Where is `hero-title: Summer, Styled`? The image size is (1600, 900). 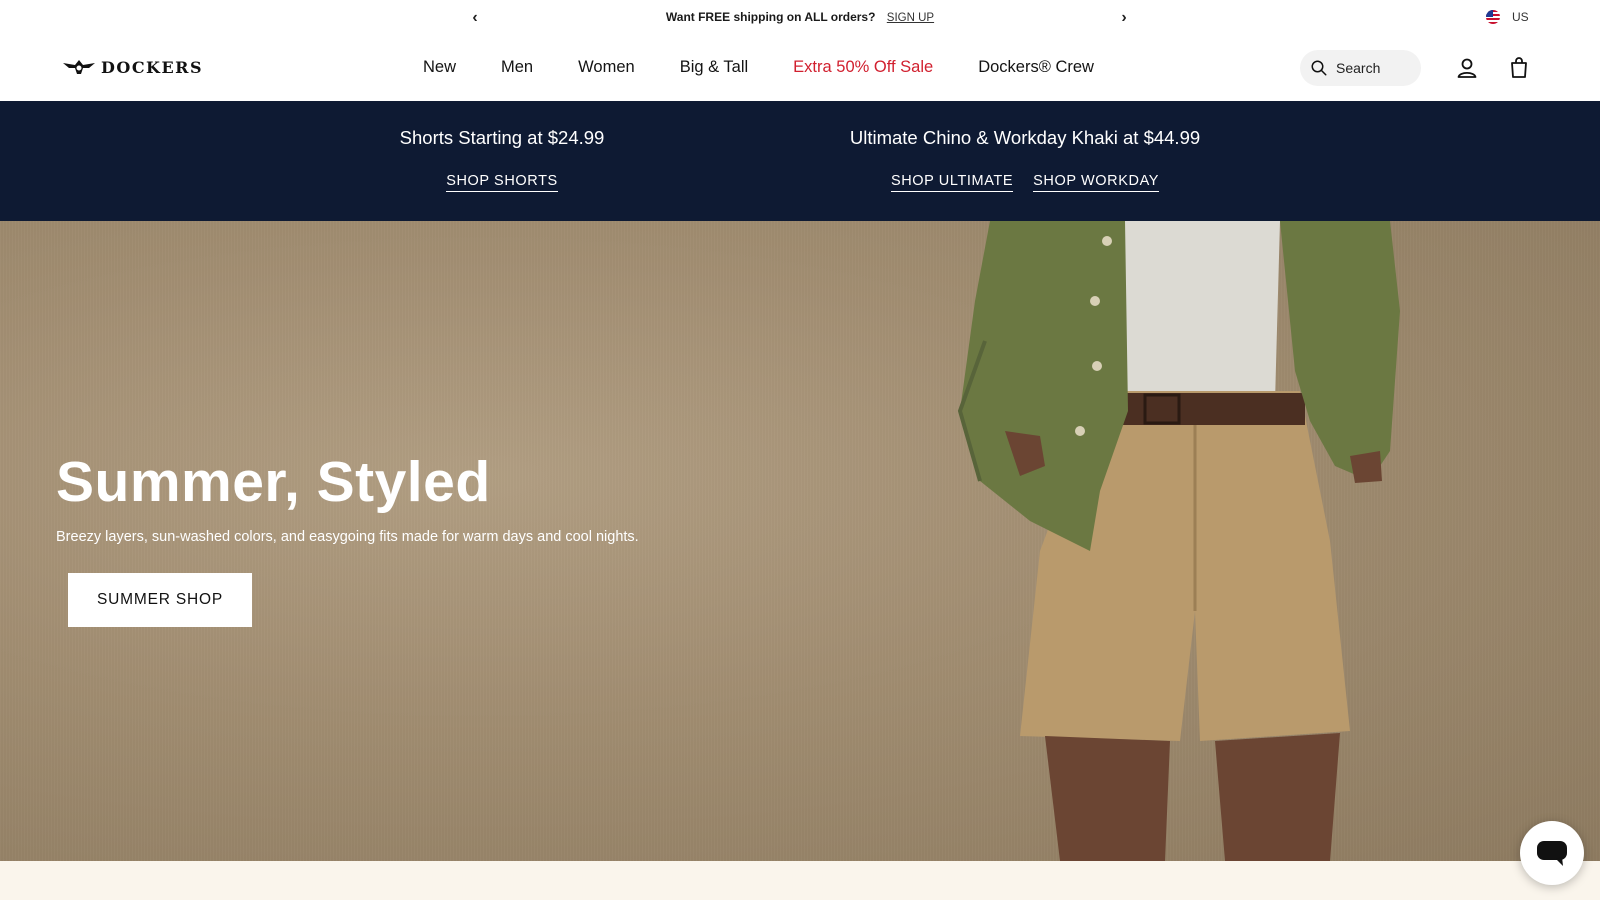
hero-title: Summer, Styled is located at coordinates (273, 482).